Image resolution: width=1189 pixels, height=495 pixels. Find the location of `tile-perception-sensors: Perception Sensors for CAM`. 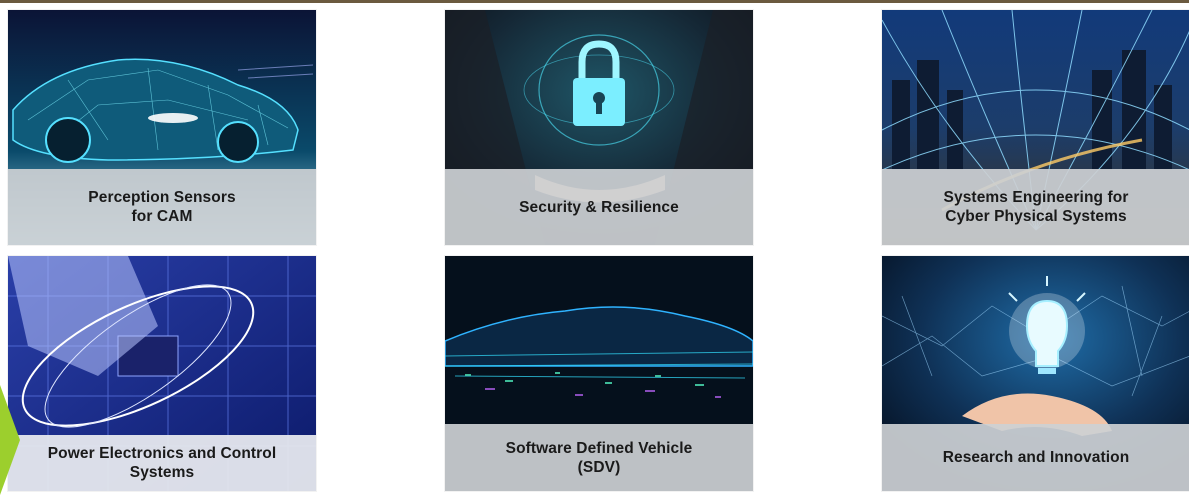

tile-perception-sensors: Perception Sensors for CAM is located at coordinates (162, 127).